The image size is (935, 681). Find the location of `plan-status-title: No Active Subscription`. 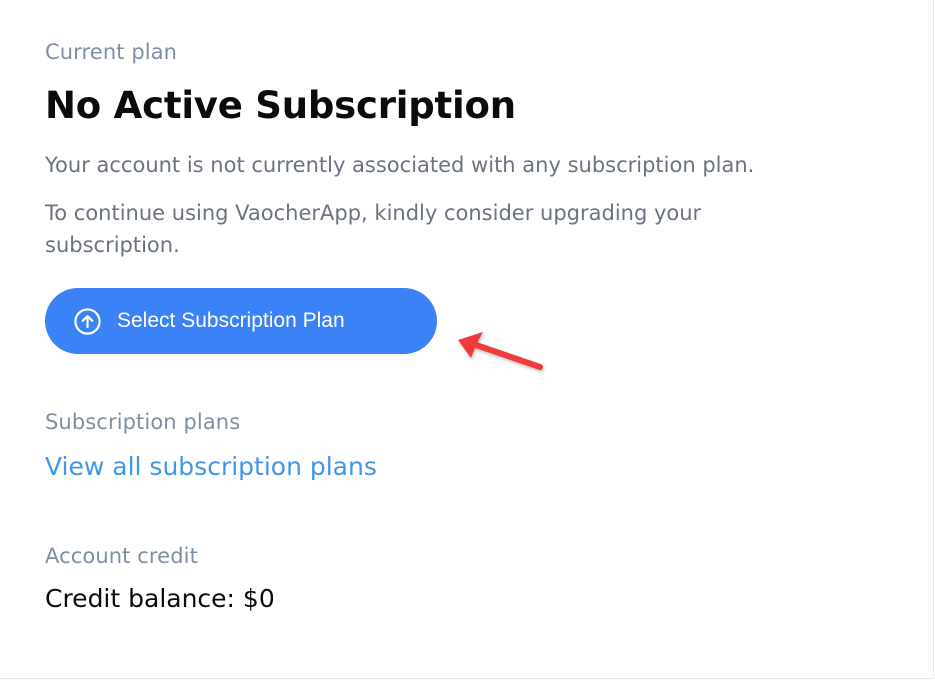

plan-status-title: No Active Subscription is located at coordinates (280, 105).